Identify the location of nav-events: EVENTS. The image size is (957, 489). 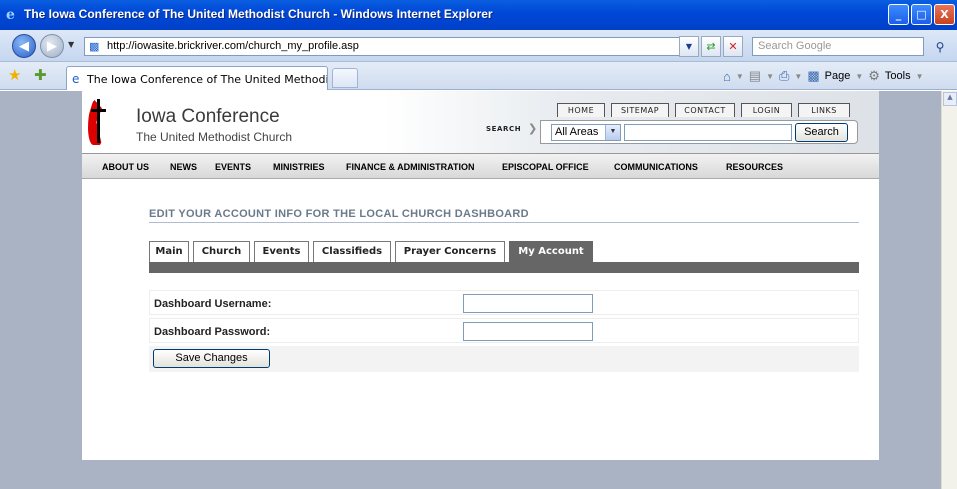
(233, 167).